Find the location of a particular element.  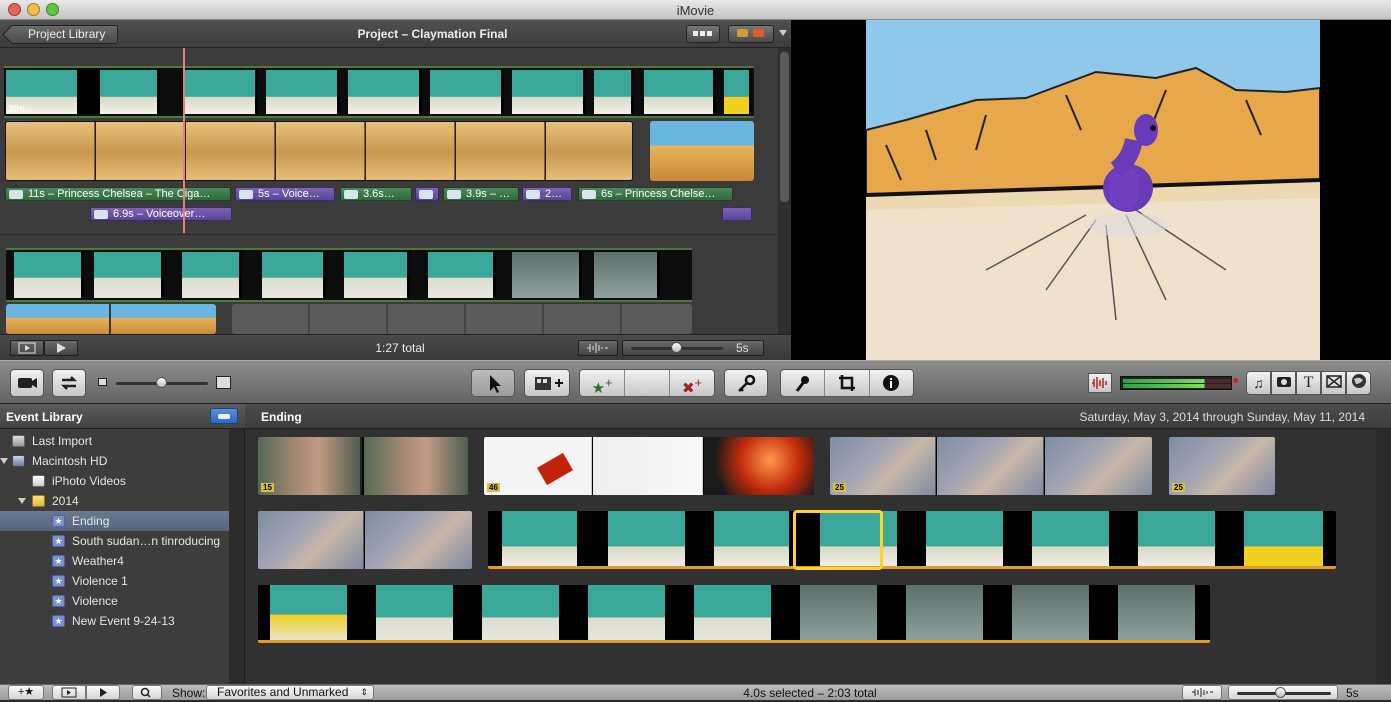

thumbnail-size-knob is located at coordinates (161, 382).